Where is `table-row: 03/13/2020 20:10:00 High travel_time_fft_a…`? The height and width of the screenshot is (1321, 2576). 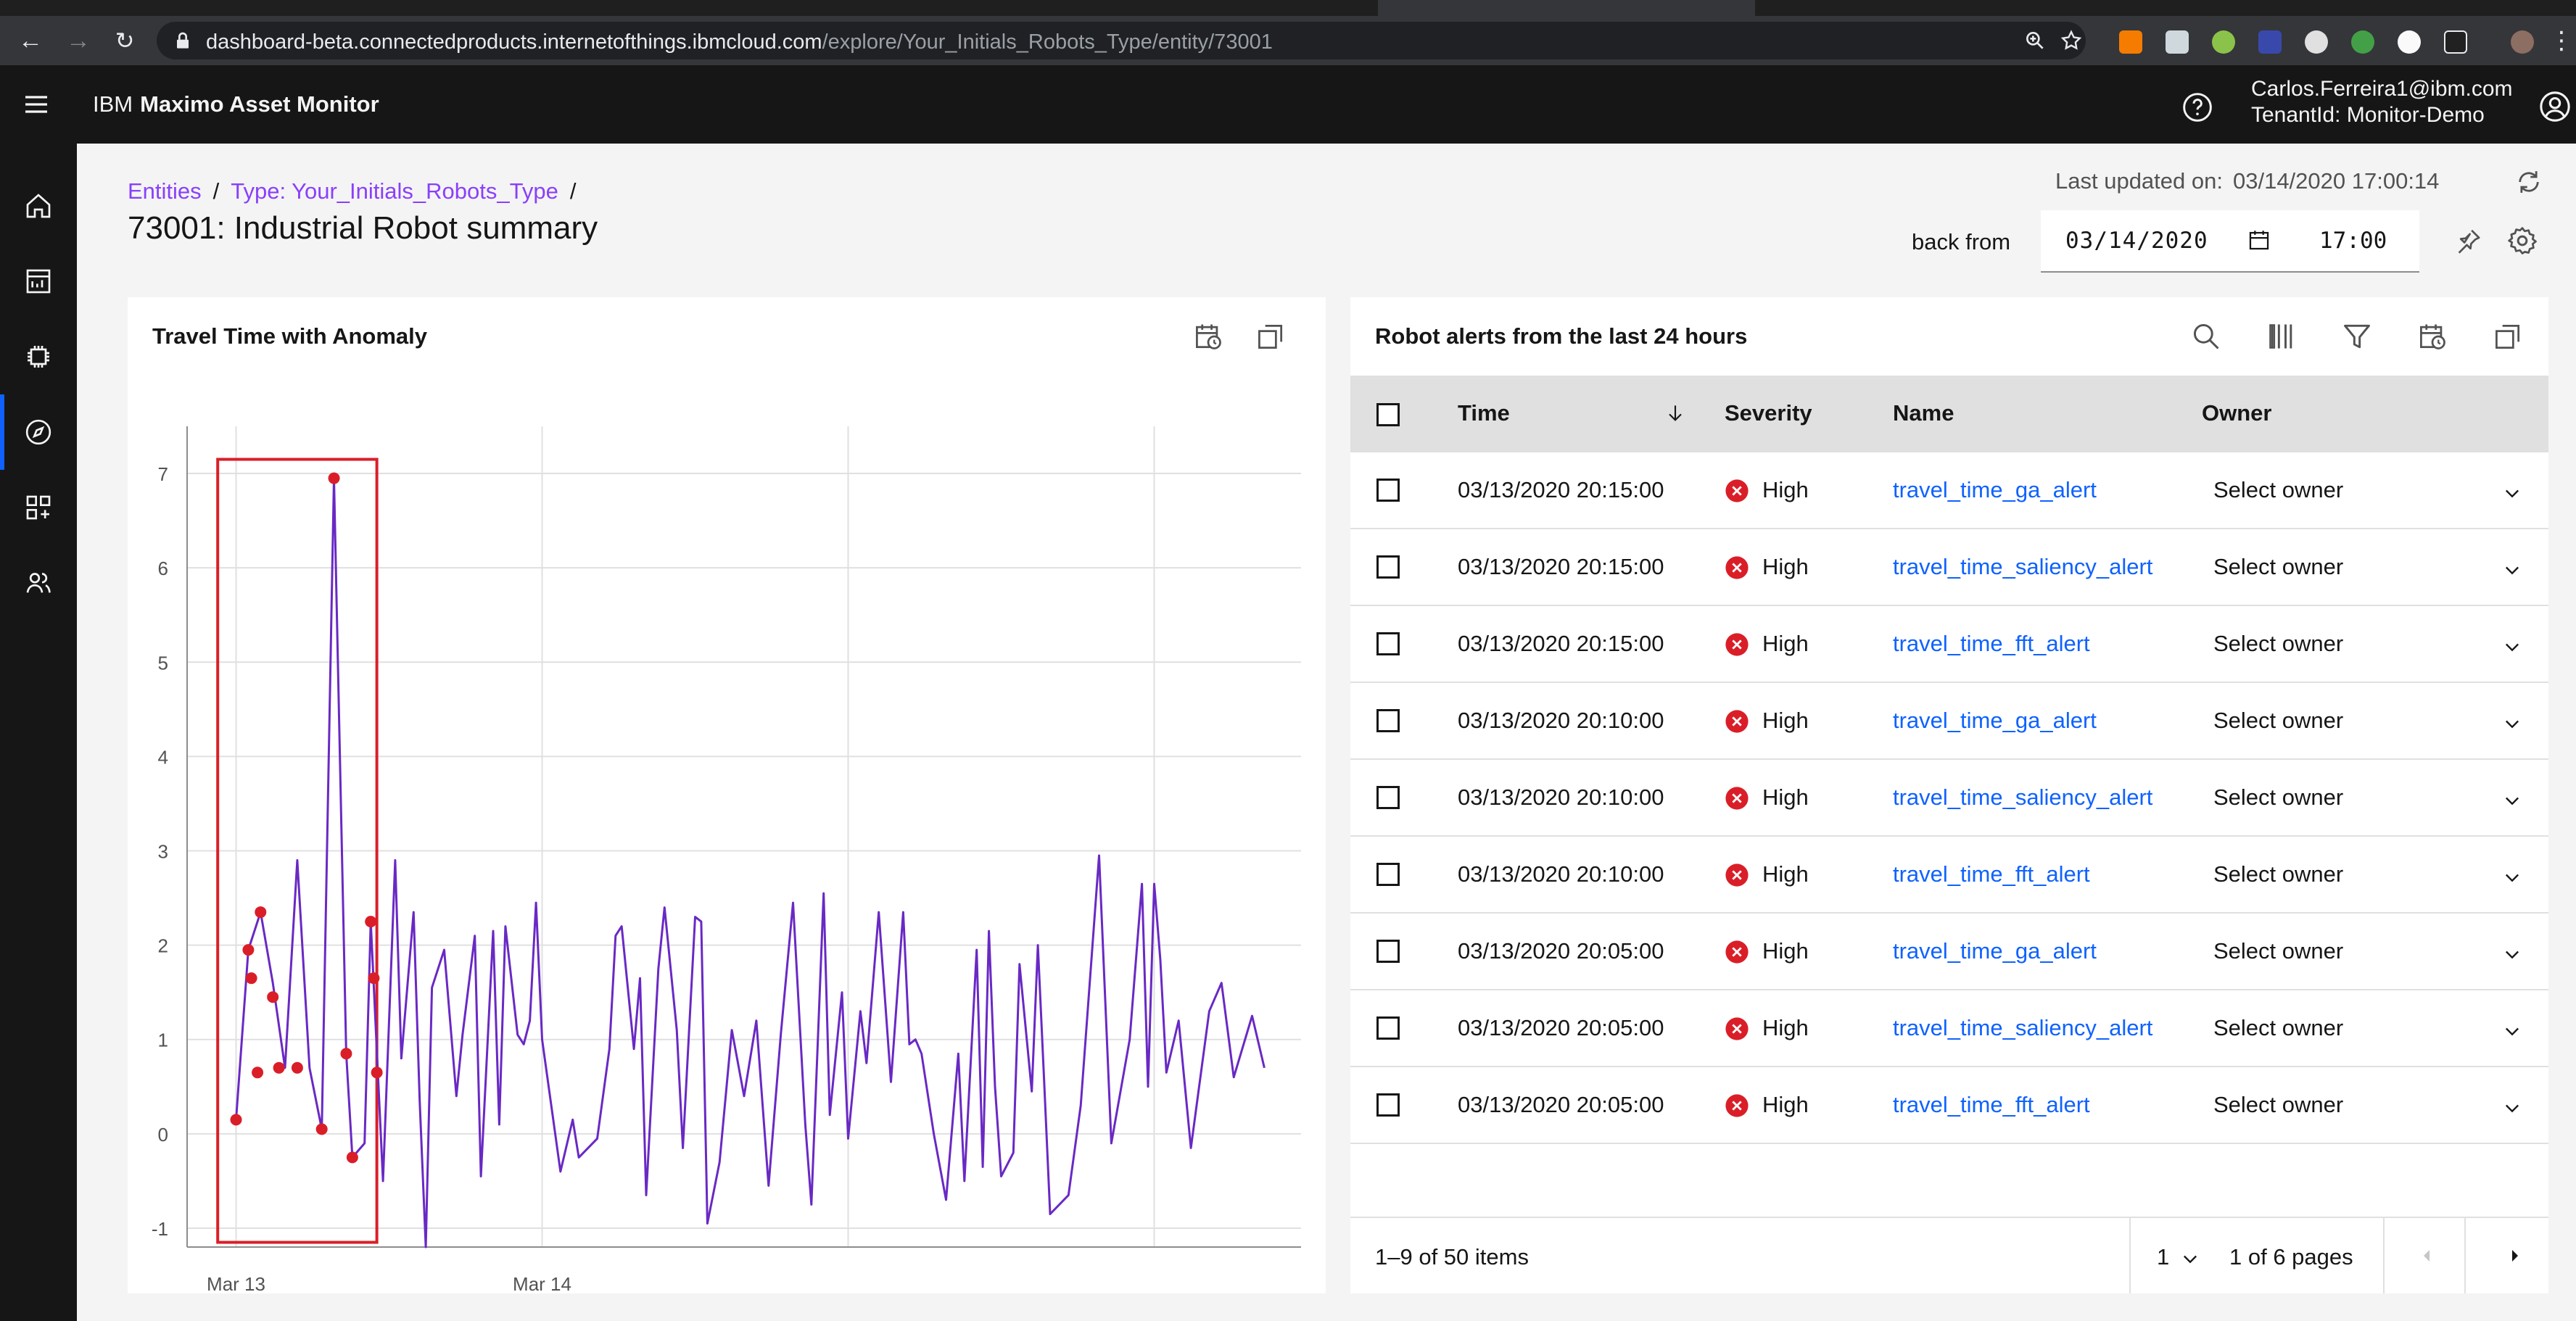 table-row: 03/13/2020 20:10:00 High travel_time_fft_a… is located at coordinates (1949, 875).